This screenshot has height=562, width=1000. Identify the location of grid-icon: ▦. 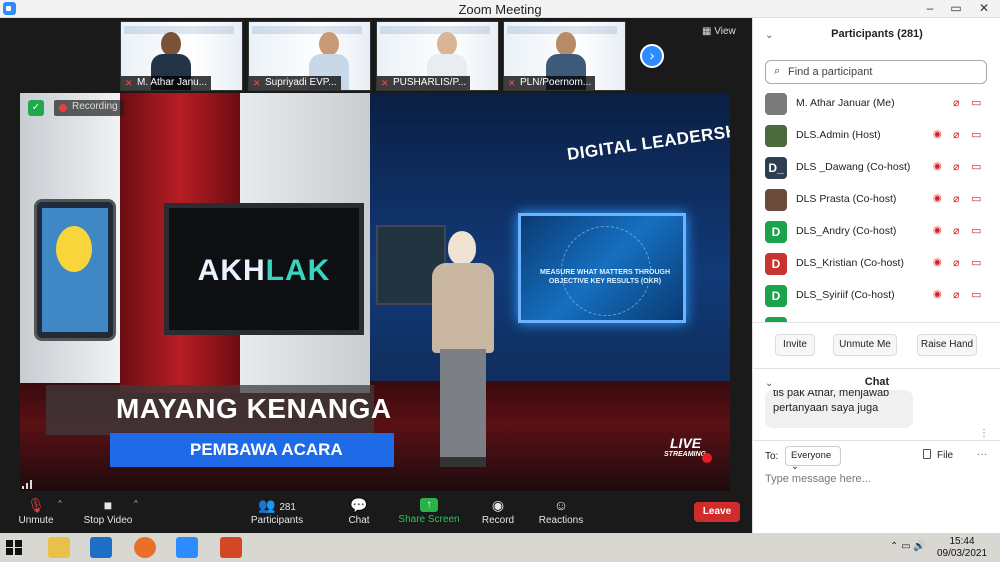
(708, 31).